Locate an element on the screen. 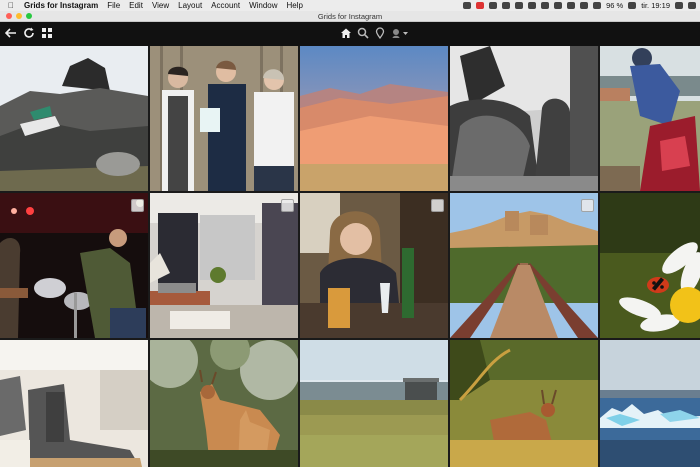  dropbox-icon is located at coordinates (493, 5).